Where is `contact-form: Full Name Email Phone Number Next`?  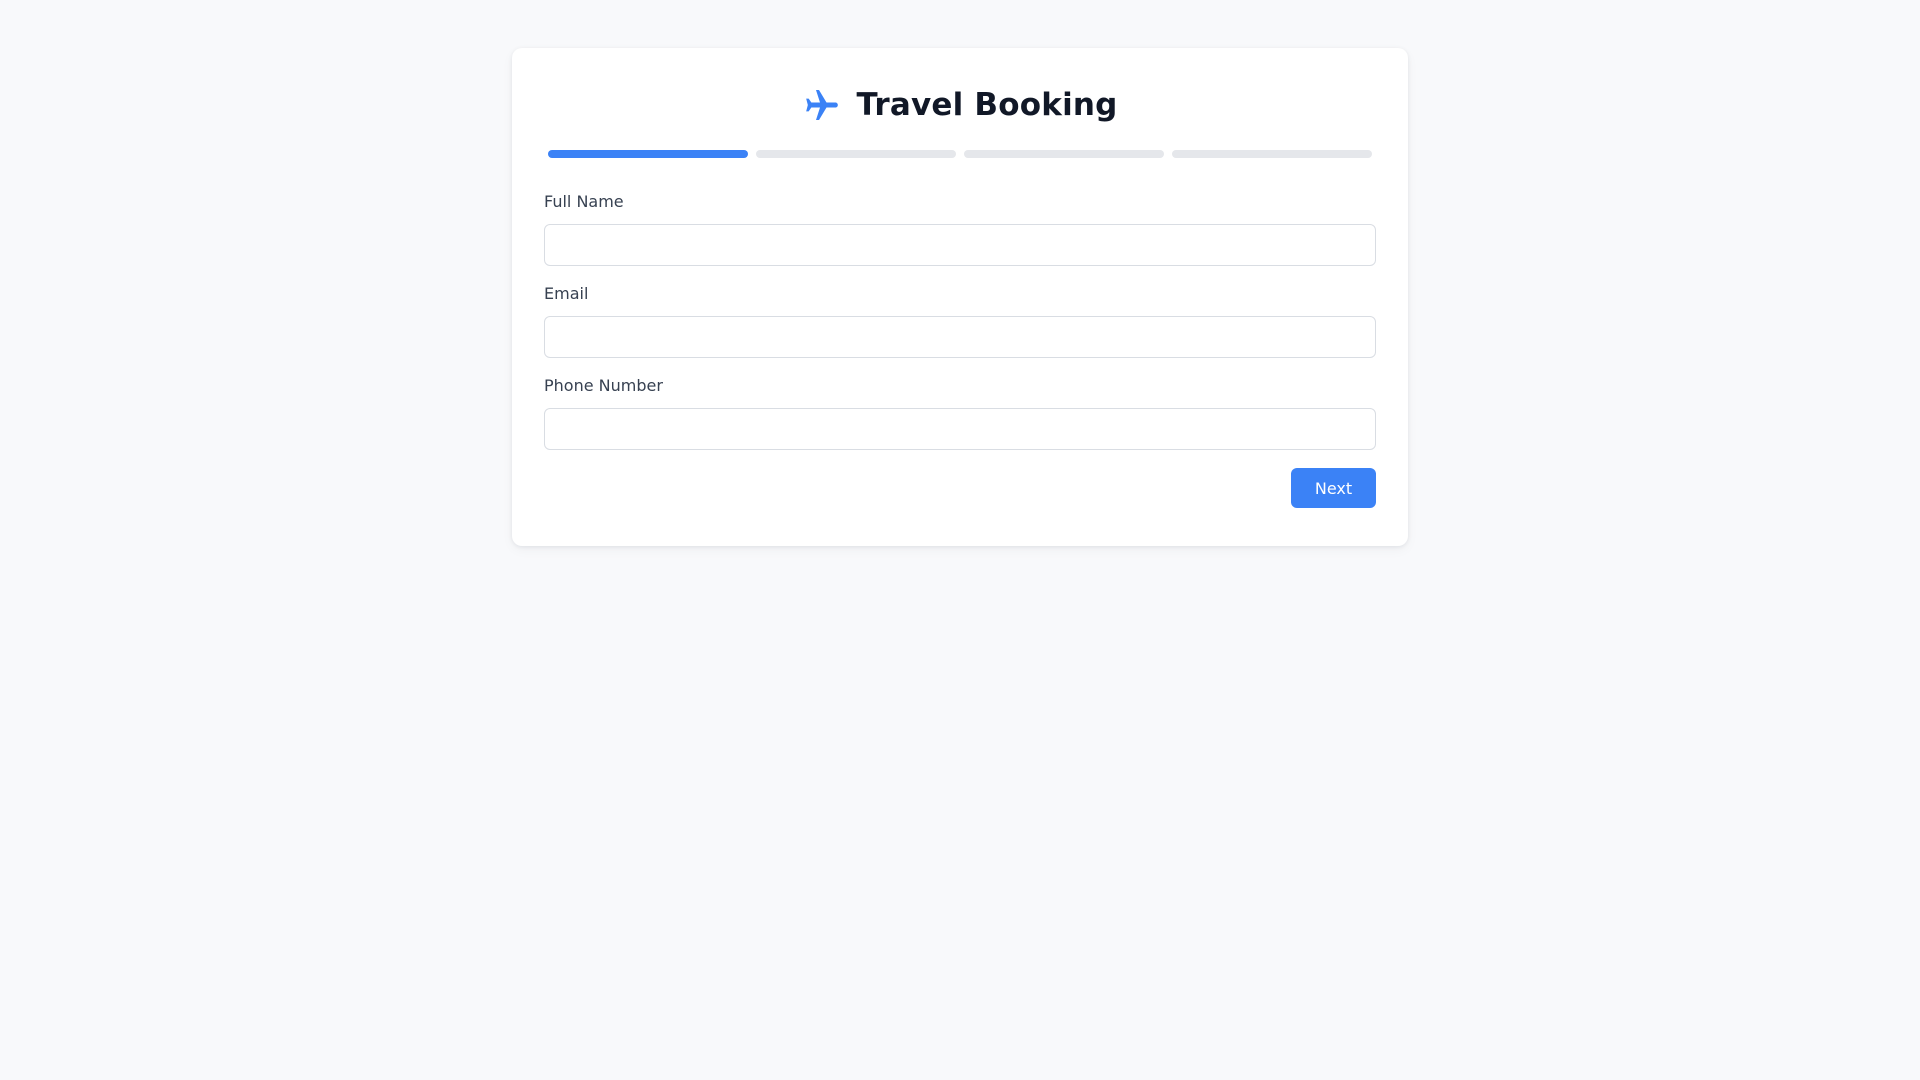 contact-form: Full Name Email Phone Number Next is located at coordinates (960, 350).